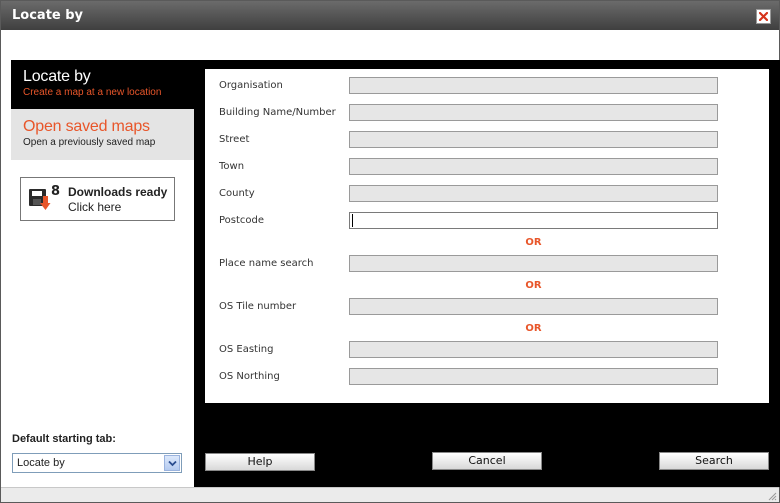 The height and width of the screenshot is (503, 780). What do you see at coordinates (258, 306) in the screenshot?
I see `os-tile-label: OS Tile number` at bounding box center [258, 306].